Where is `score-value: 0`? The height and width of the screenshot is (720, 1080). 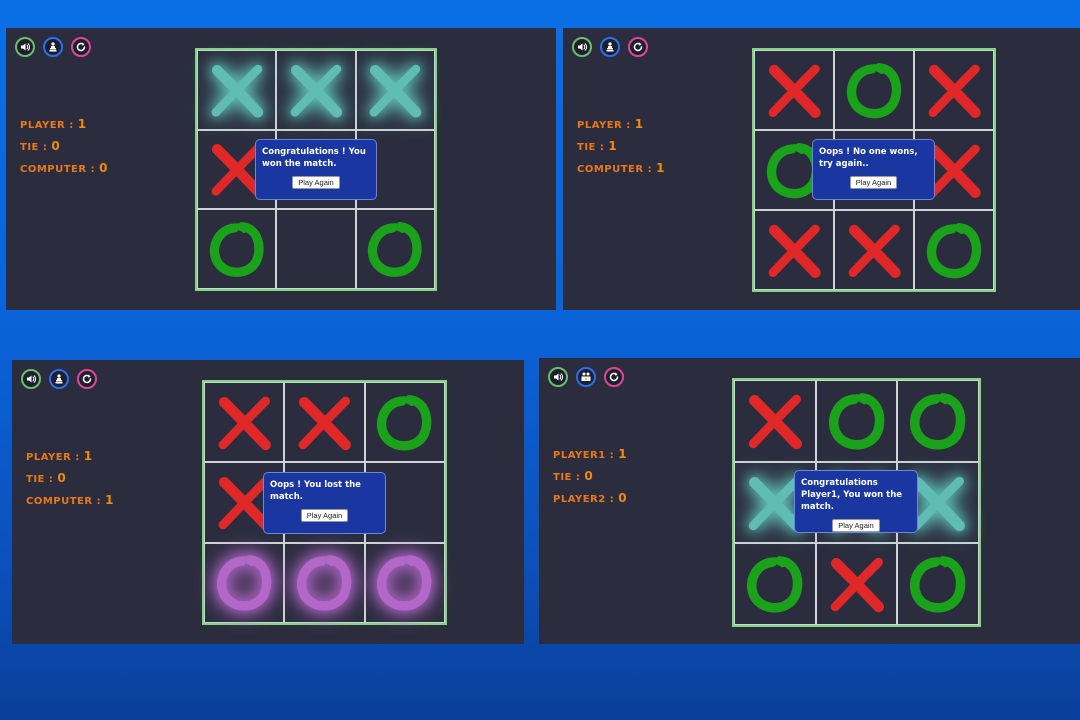 score-value: 0 is located at coordinates (589, 476).